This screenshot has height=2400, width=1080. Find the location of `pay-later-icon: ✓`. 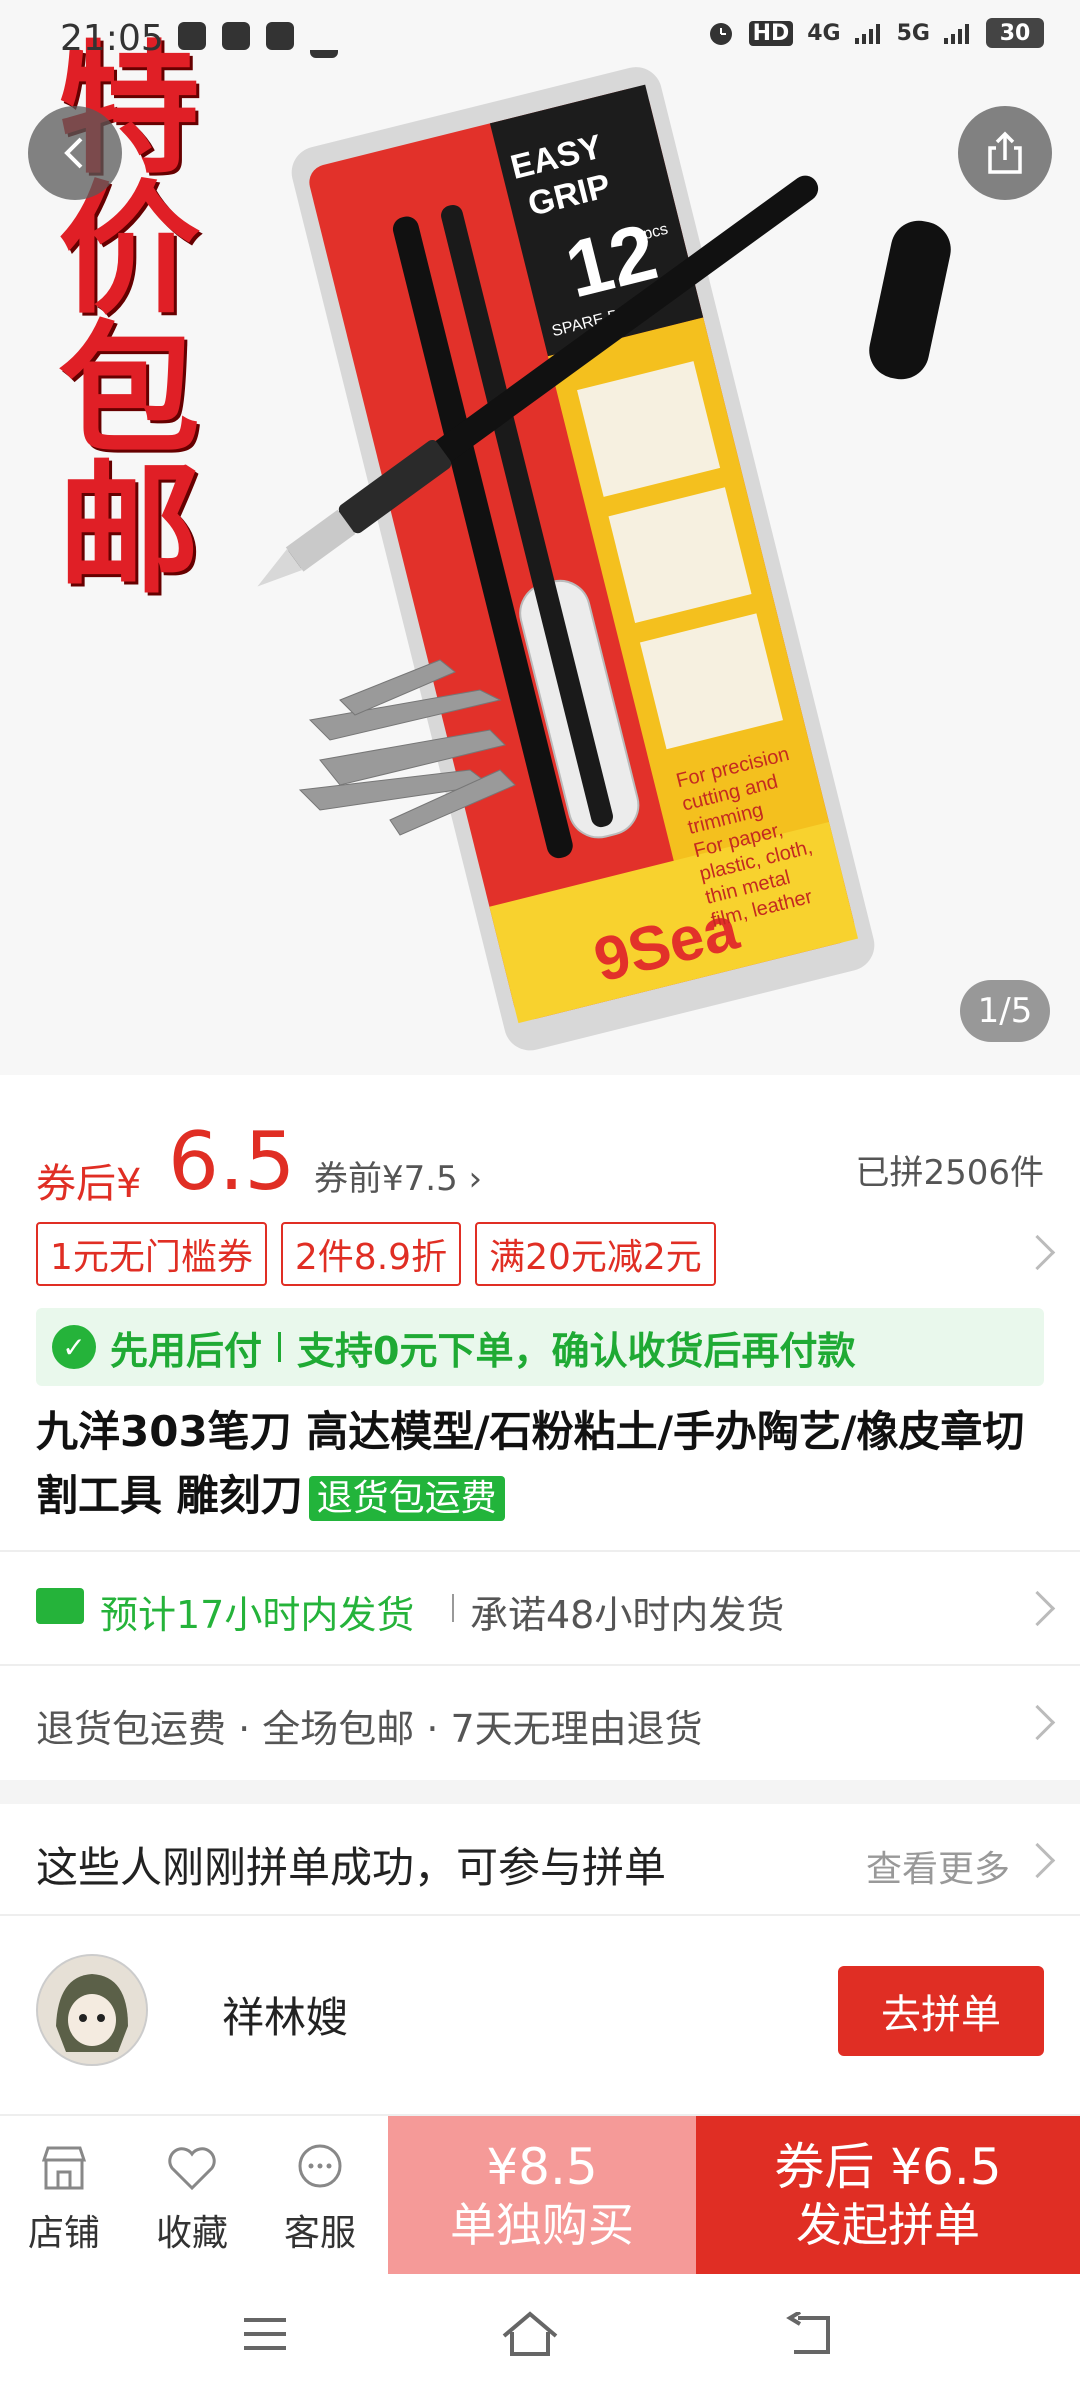

pay-later-icon: ✓ is located at coordinates (74, 1347).